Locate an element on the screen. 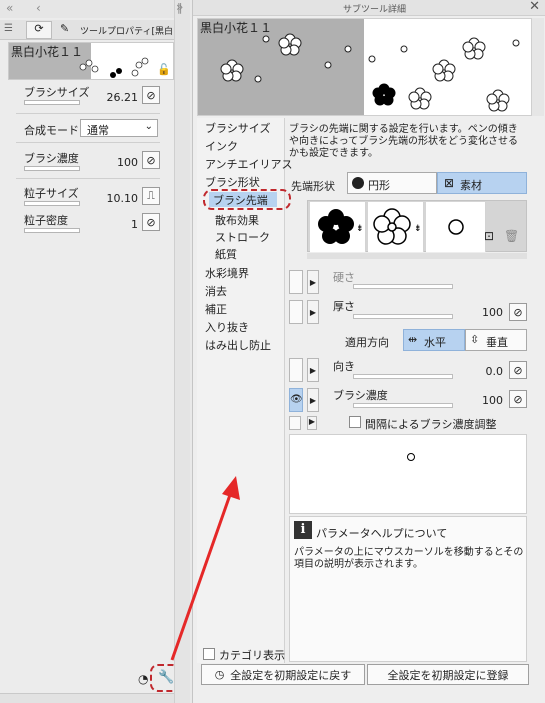 This screenshot has height=703, width=545. particle-density-slider is located at coordinates (52, 230).